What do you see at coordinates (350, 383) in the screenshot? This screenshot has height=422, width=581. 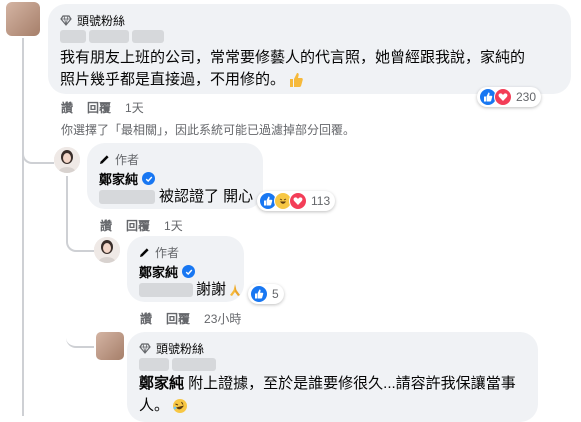 I see `reply-text-line1: 附上證據，至於是誰要修很久...請容許我保讓當事` at bounding box center [350, 383].